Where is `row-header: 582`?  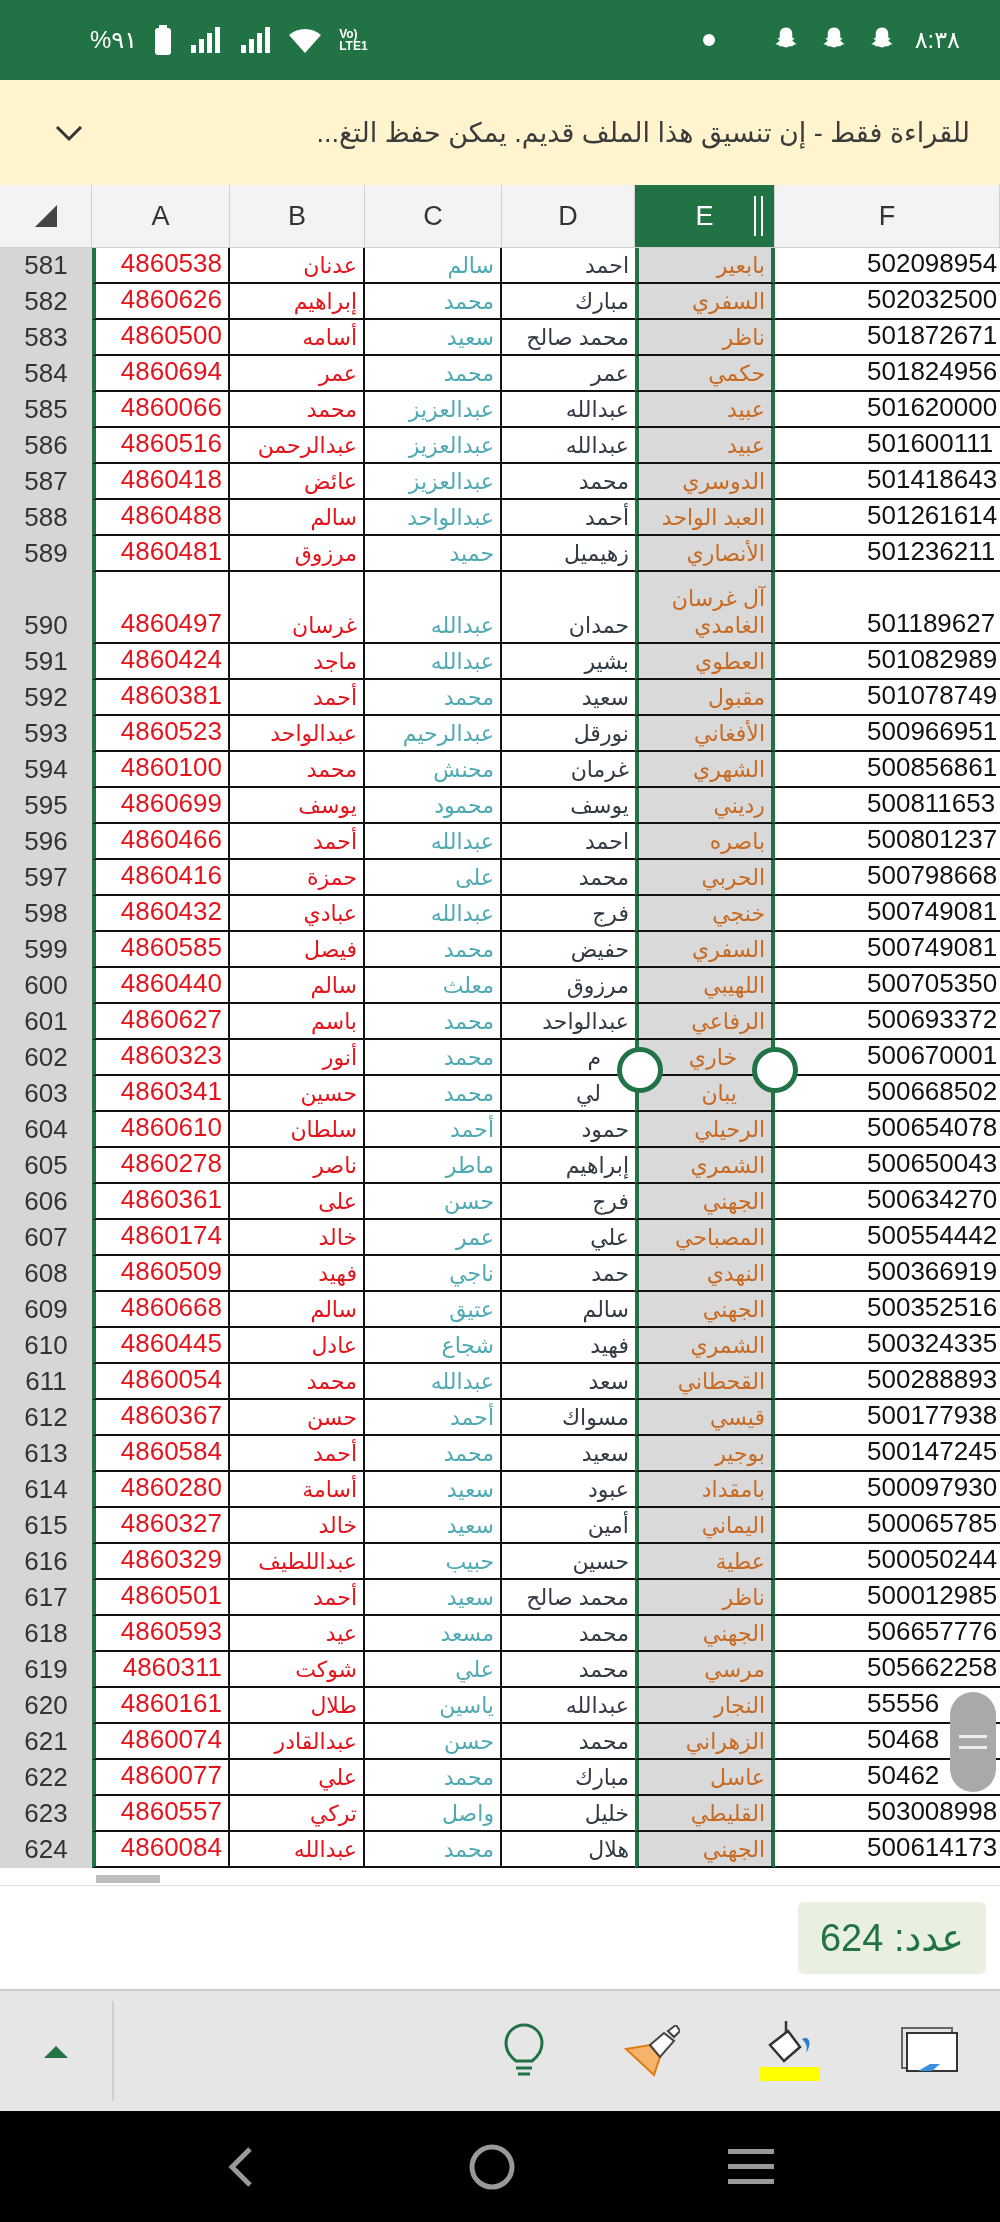
row-header: 582 is located at coordinates (46, 302).